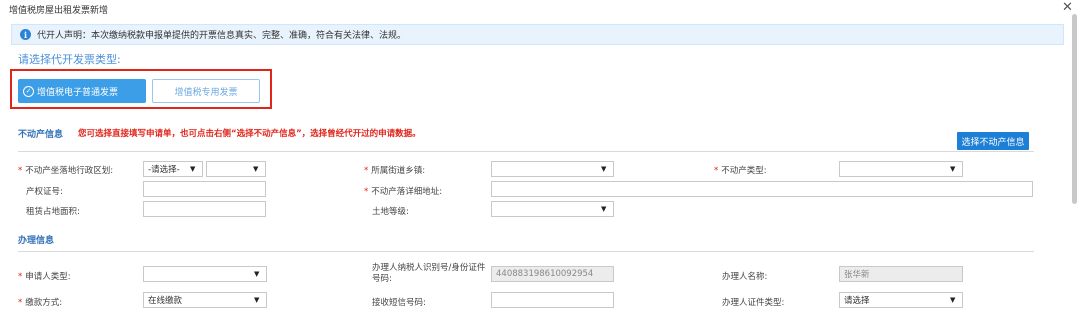 The height and width of the screenshot is (311, 1080). I want to click on taxpayer-id-input: 440883198610092954, so click(552, 274).